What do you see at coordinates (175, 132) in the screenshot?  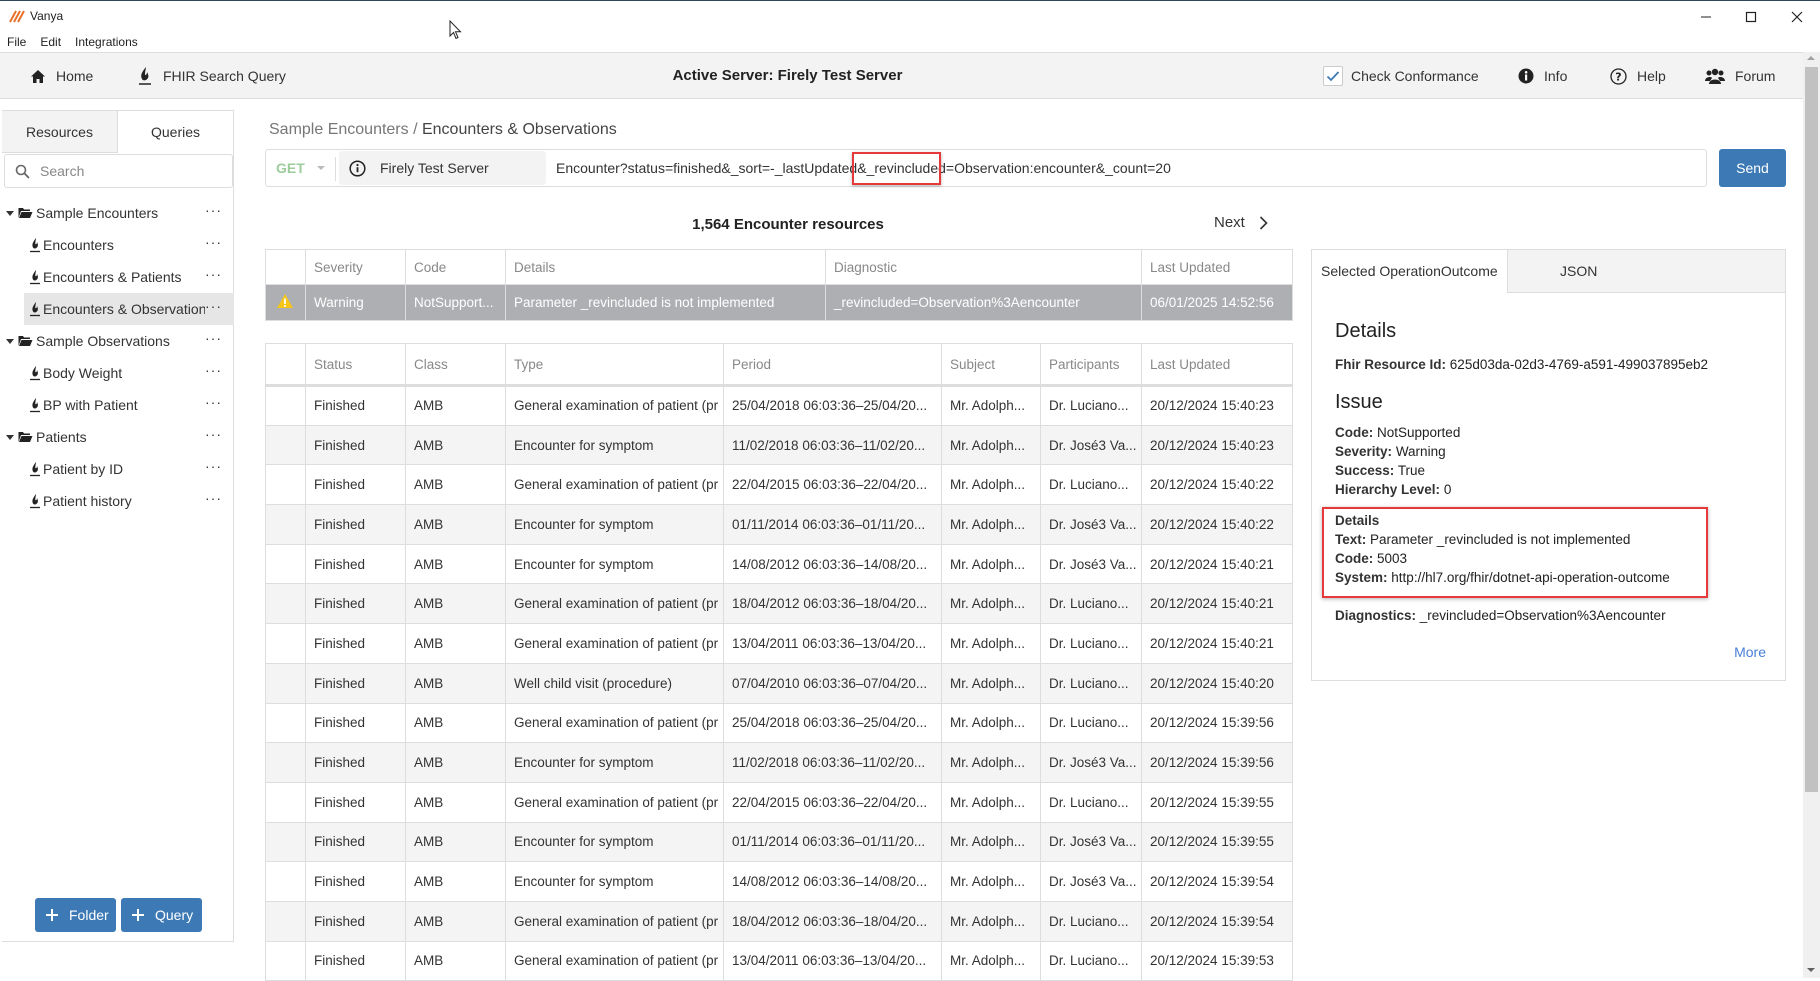 I see `tab-queries: Queries` at bounding box center [175, 132].